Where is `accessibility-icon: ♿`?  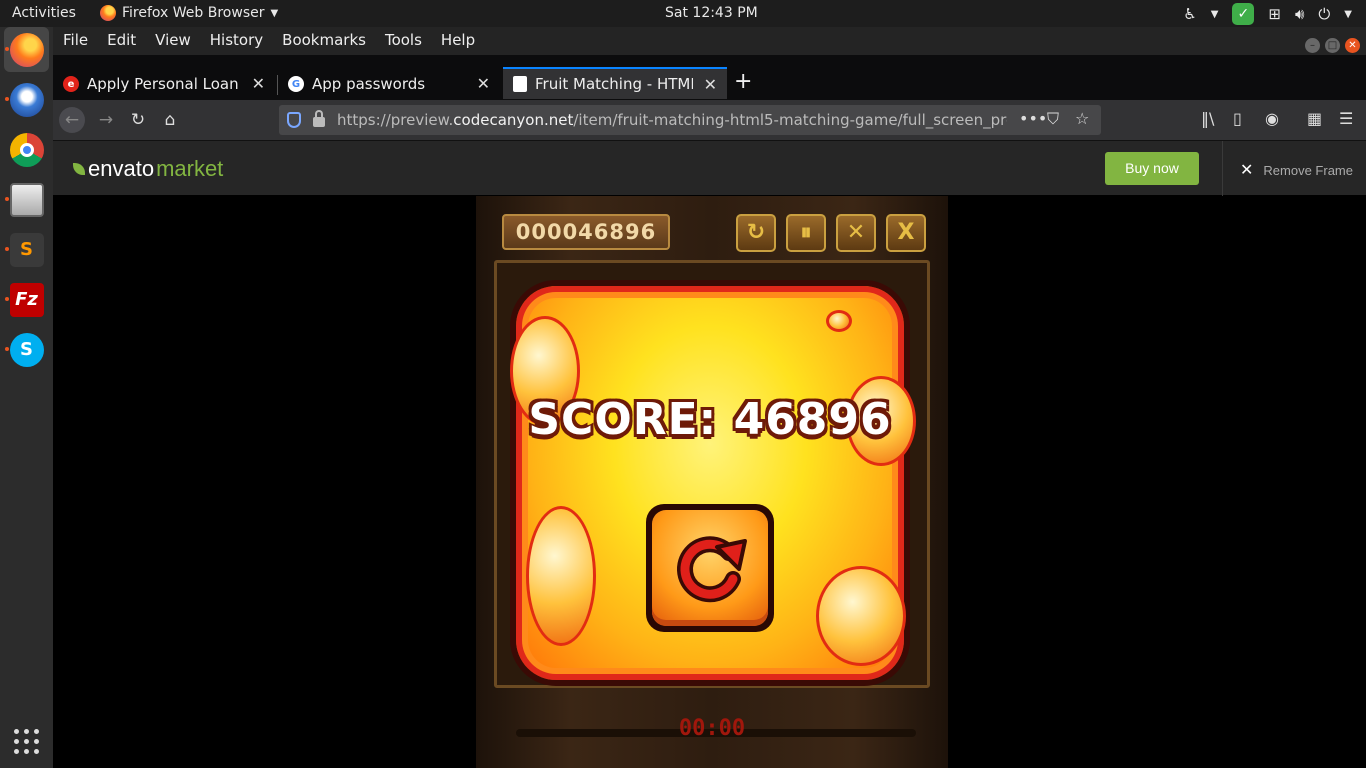
accessibility-icon: ♿ is located at coordinates (1189, 14).